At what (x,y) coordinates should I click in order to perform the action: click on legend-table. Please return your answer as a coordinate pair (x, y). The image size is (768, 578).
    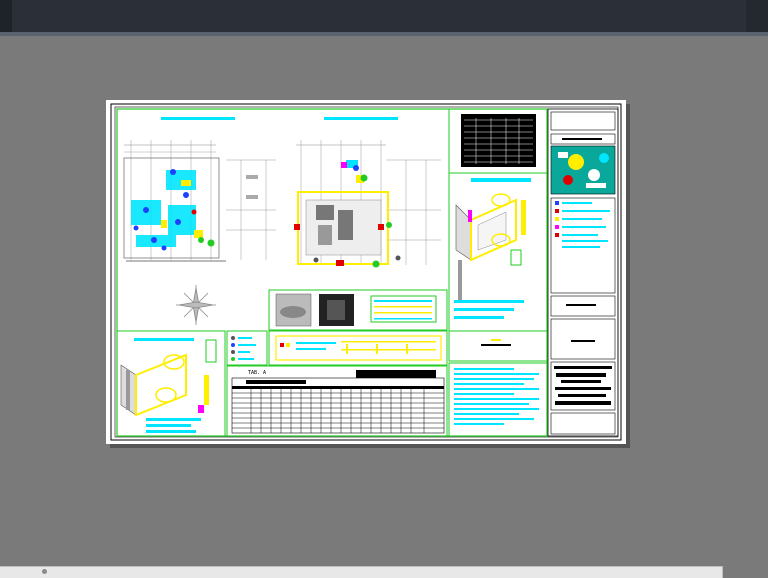
    Looking at the image, I should click on (498, 140).